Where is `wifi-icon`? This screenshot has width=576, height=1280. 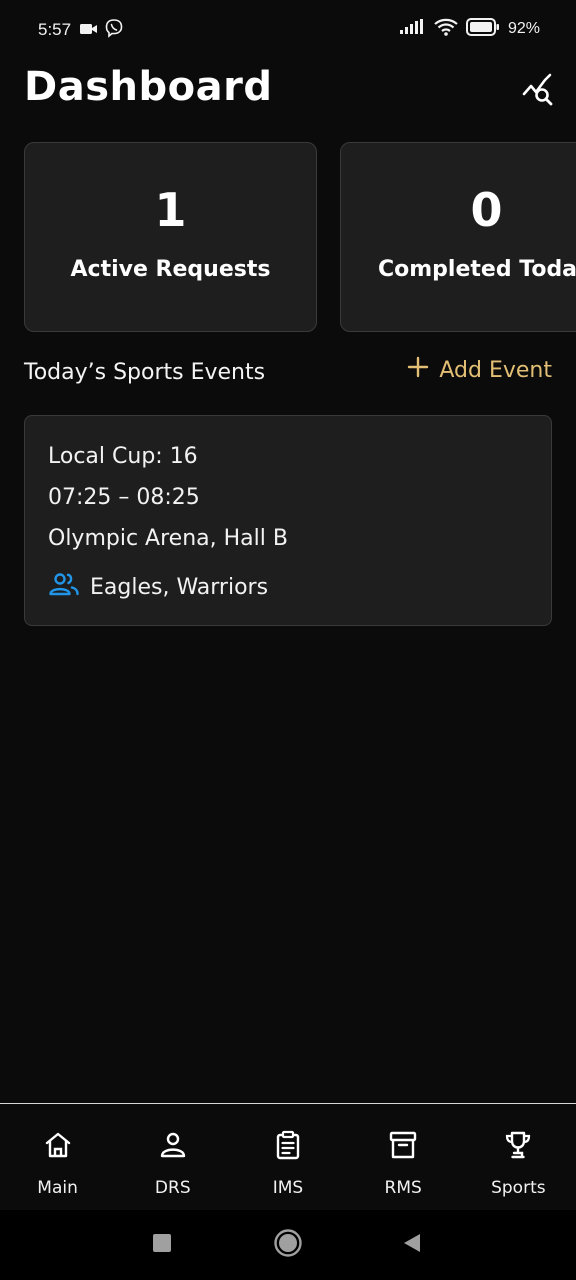 wifi-icon is located at coordinates (446, 29).